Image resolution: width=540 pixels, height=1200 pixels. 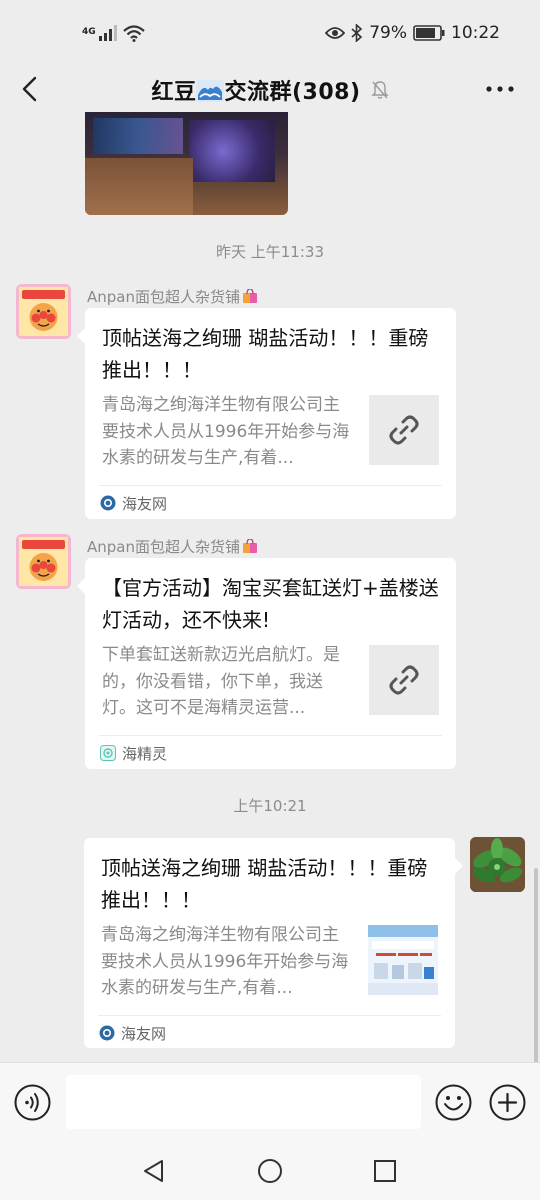 I want to click on product-thumbnail-image, so click(x=403, y=960).